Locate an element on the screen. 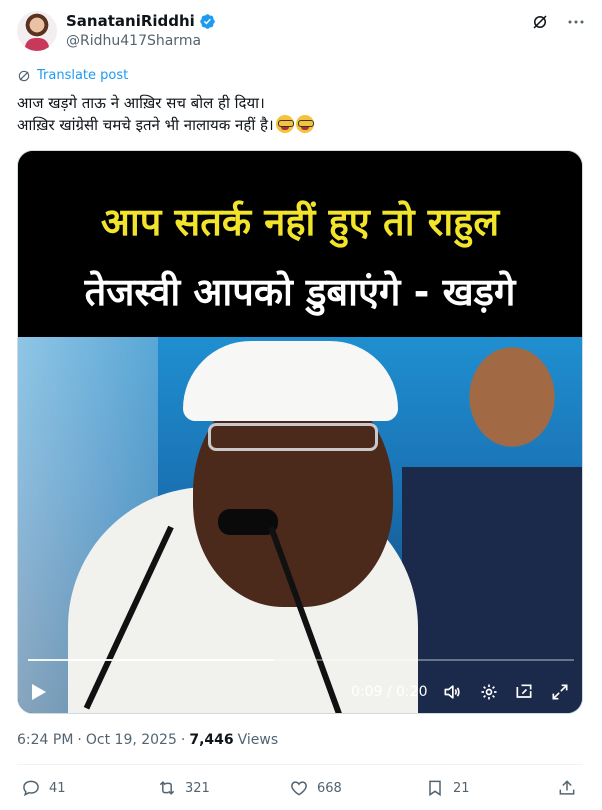  avatar is located at coordinates (37, 31).